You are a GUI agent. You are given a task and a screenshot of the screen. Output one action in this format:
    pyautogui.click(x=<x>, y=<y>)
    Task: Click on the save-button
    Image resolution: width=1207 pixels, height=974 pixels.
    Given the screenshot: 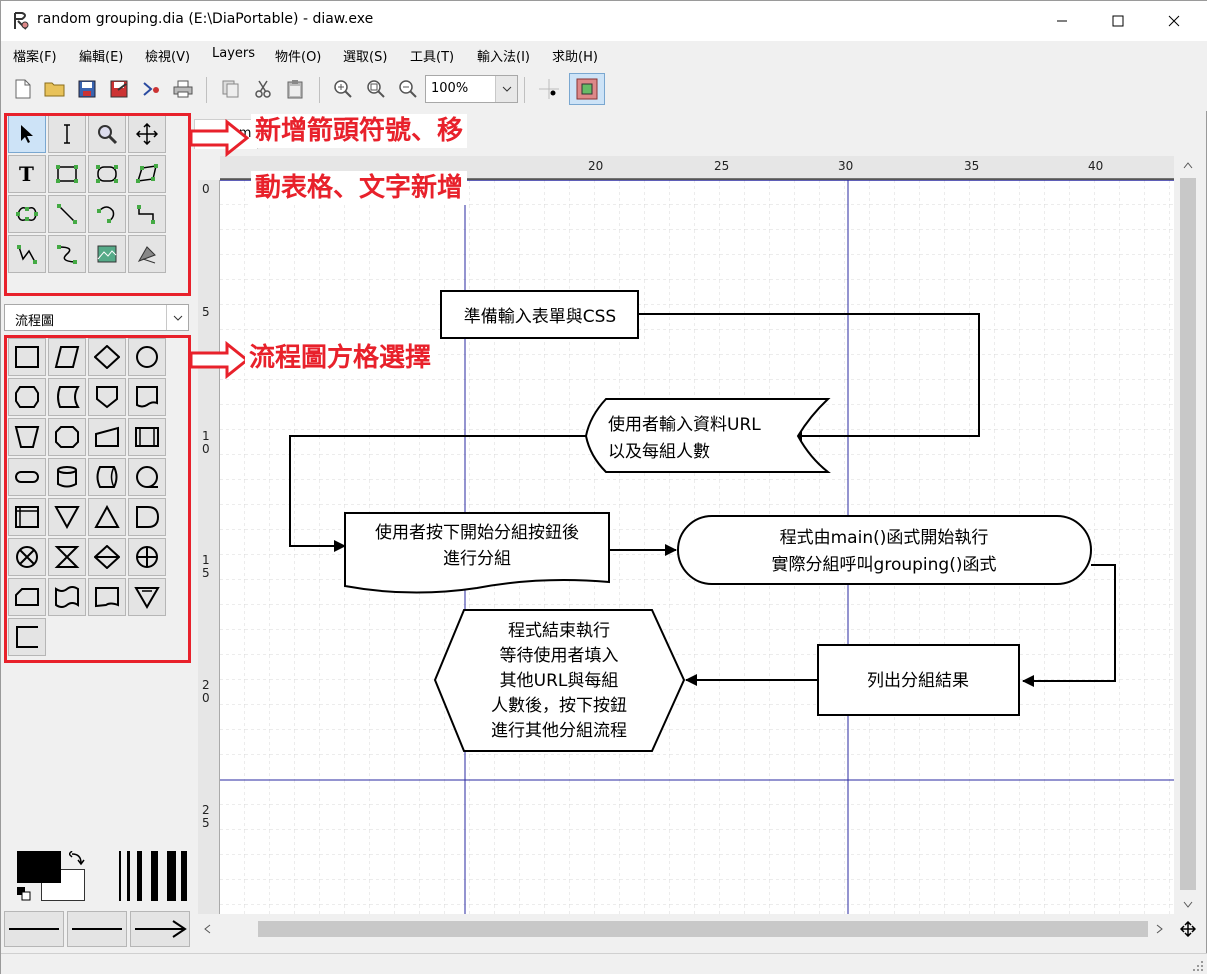 What is the action you would take?
    pyautogui.click(x=87, y=89)
    